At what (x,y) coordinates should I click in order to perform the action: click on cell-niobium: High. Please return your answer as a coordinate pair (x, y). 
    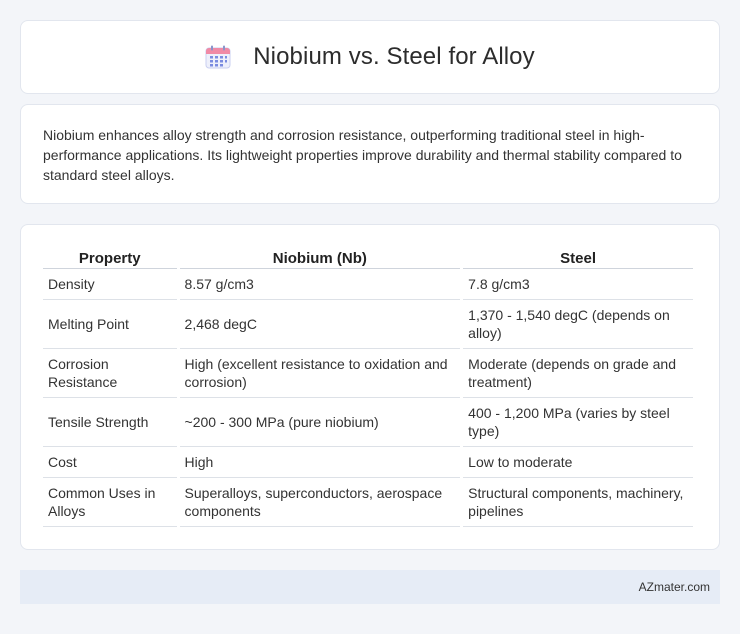
    Looking at the image, I should click on (320, 462).